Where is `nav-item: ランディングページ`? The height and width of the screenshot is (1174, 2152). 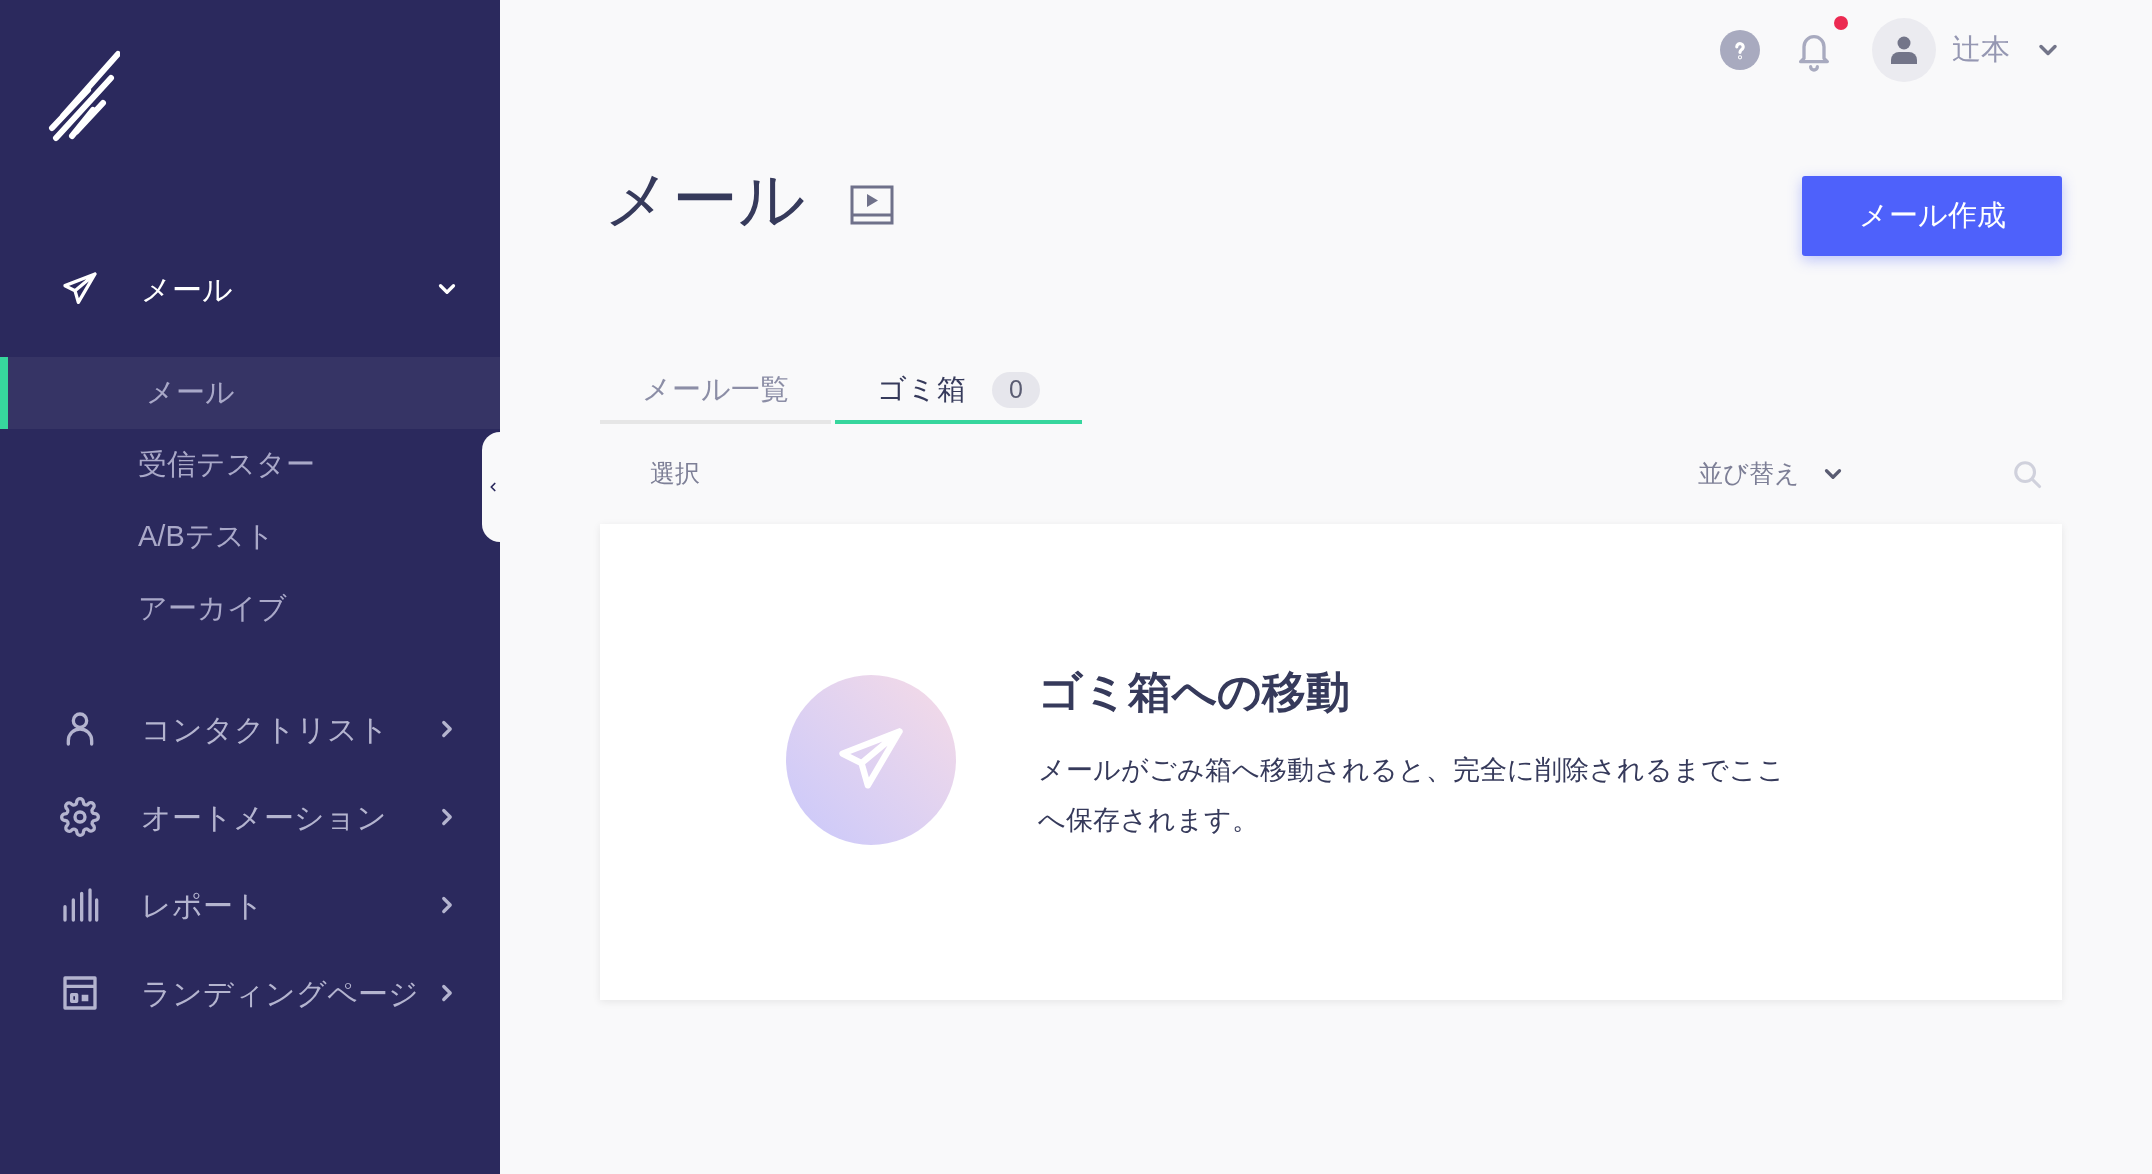
nav-item: ランディングページ is located at coordinates (250, 993).